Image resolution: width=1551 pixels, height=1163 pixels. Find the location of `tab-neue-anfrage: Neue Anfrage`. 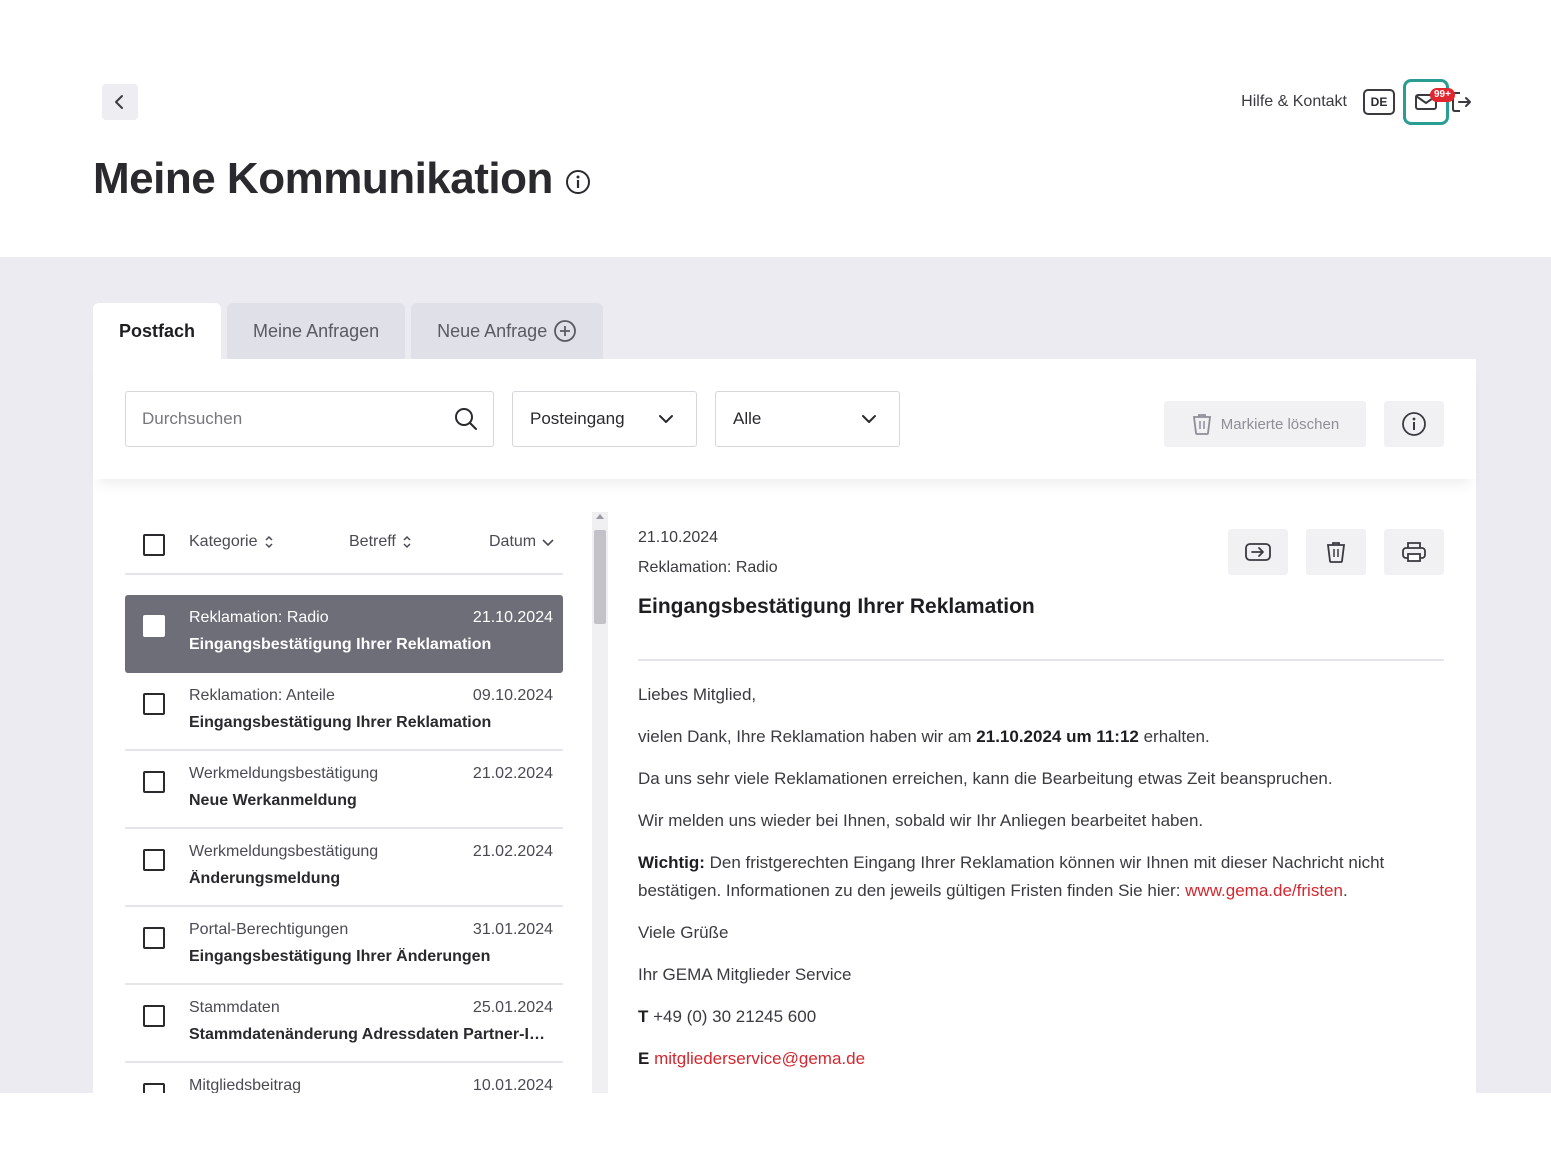

tab-neue-anfrage: Neue Anfrage is located at coordinates (507, 331).